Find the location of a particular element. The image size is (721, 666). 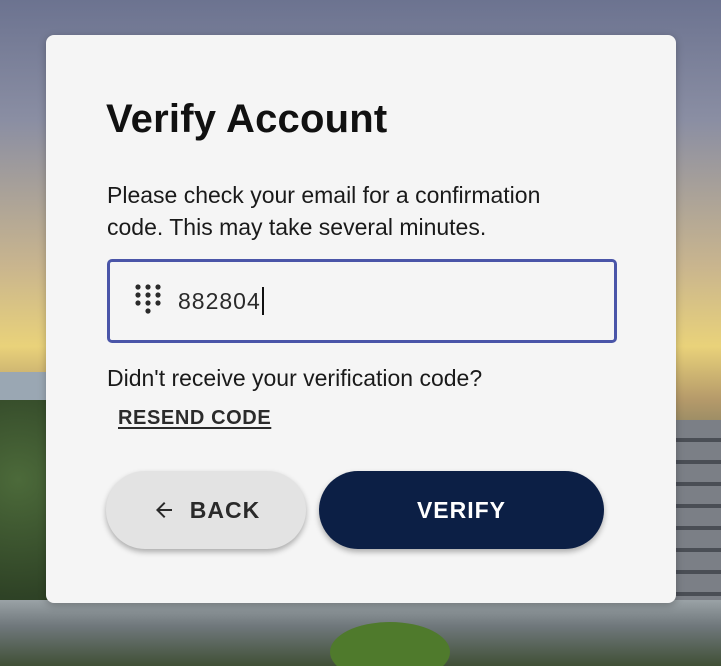

verify-button: VERIFY is located at coordinates (461, 510).